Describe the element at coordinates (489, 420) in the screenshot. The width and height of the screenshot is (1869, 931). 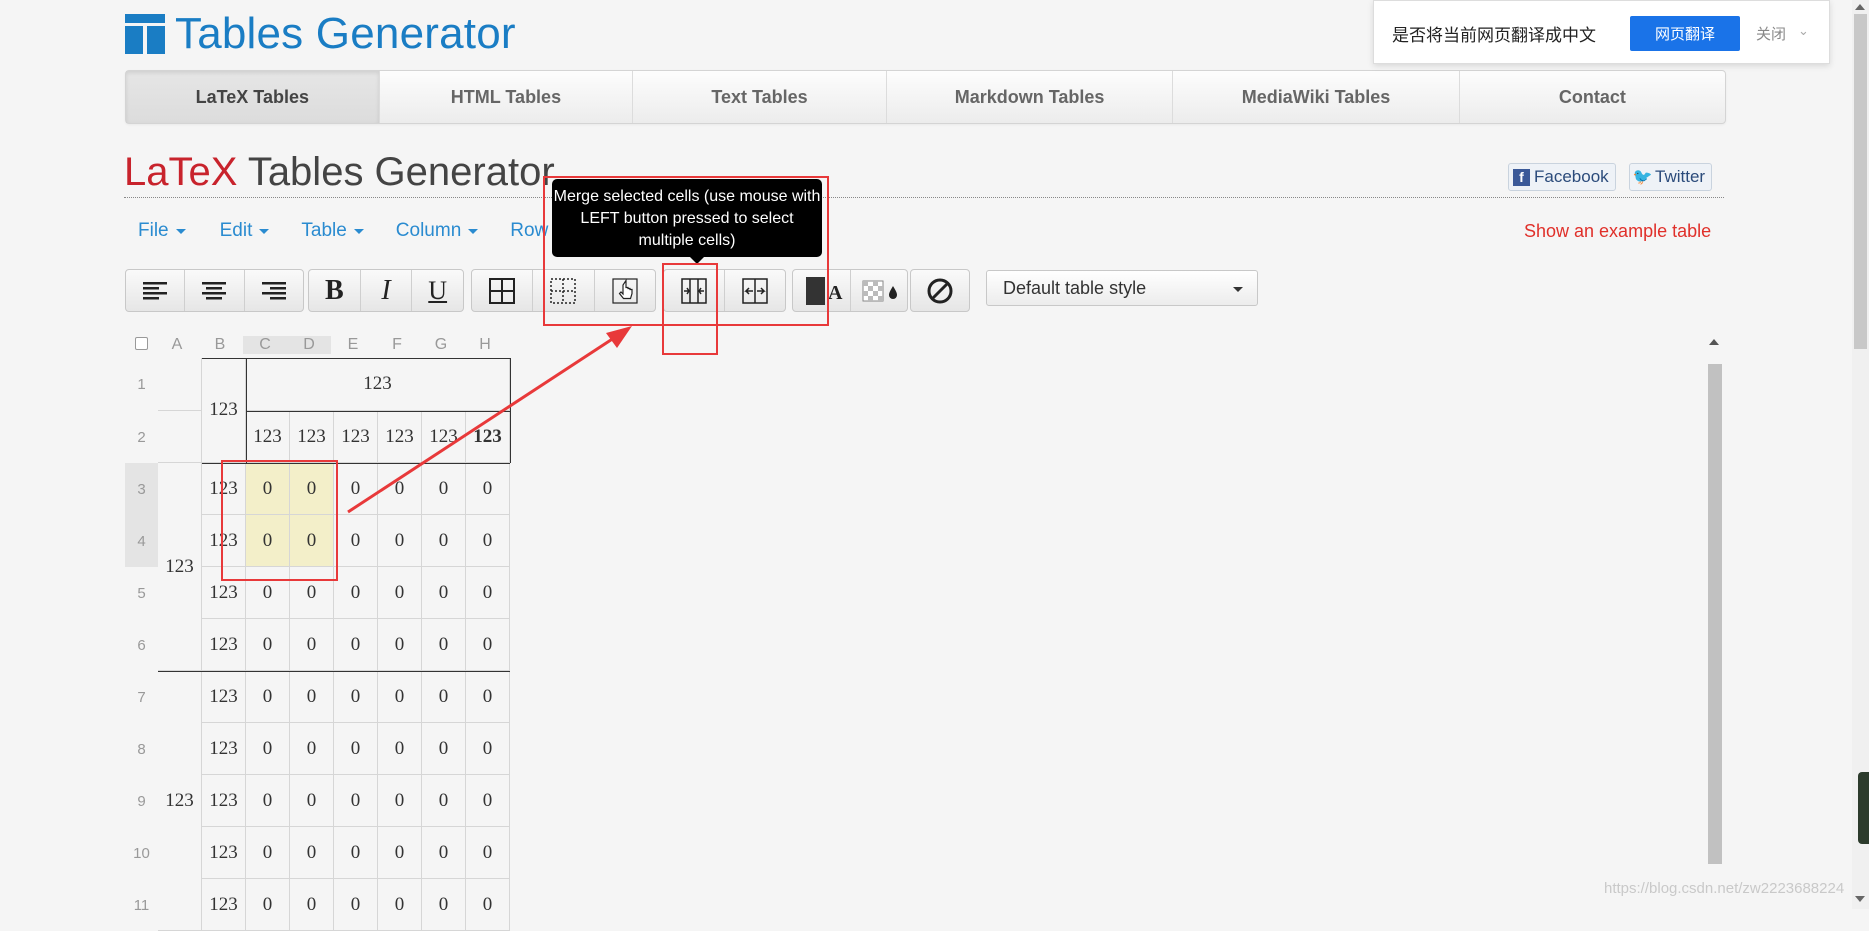
I see `annotation-arrow` at that location.